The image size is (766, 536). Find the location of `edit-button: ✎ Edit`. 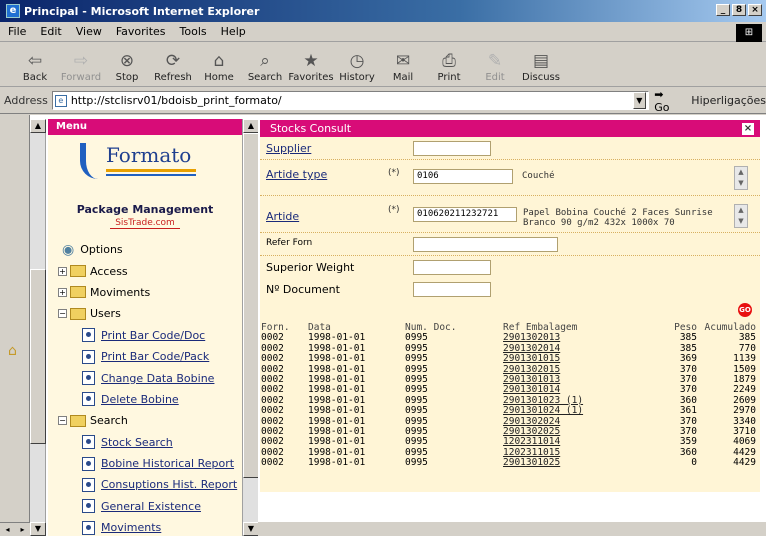

edit-button: ✎ Edit is located at coordinates (495, 66).